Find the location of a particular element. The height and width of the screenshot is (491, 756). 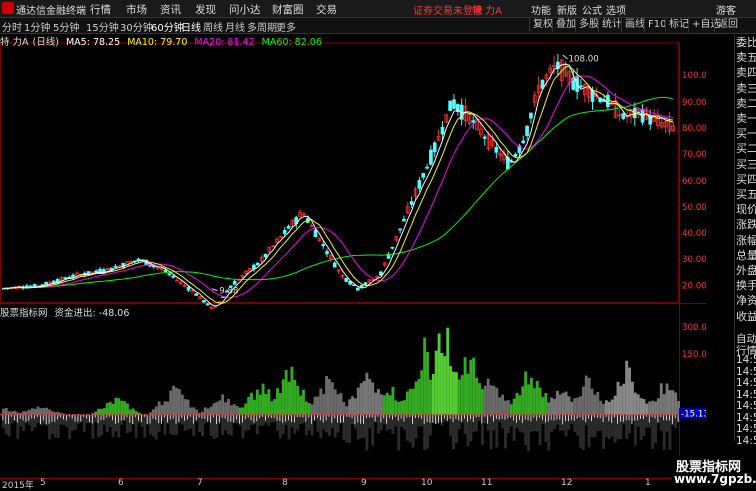

period-monthly: 月线 is located at coordinates (235, 26).